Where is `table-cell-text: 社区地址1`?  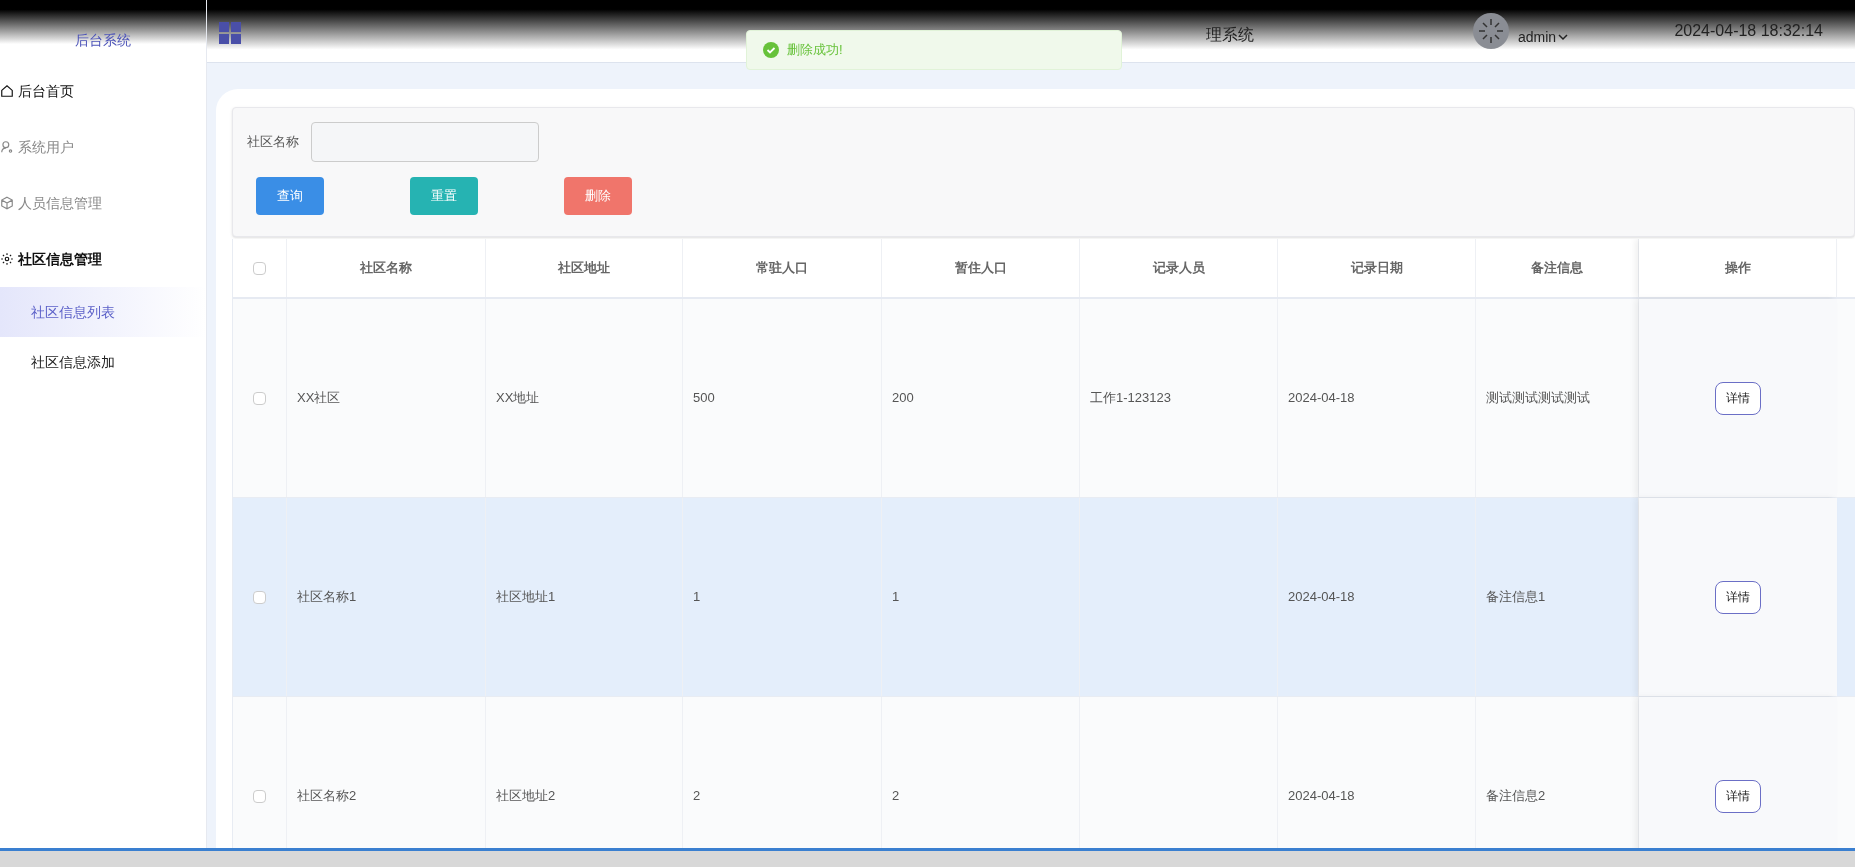 table-cell-text: 社区地址1 is located at coordinates (526, 597).